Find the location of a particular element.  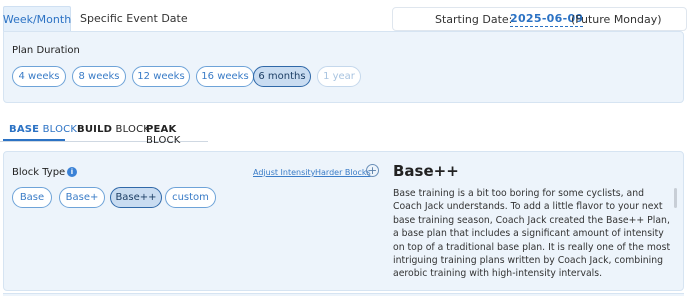

tab-base-block: BASE BLOCK is located at coordinates (43, 129).